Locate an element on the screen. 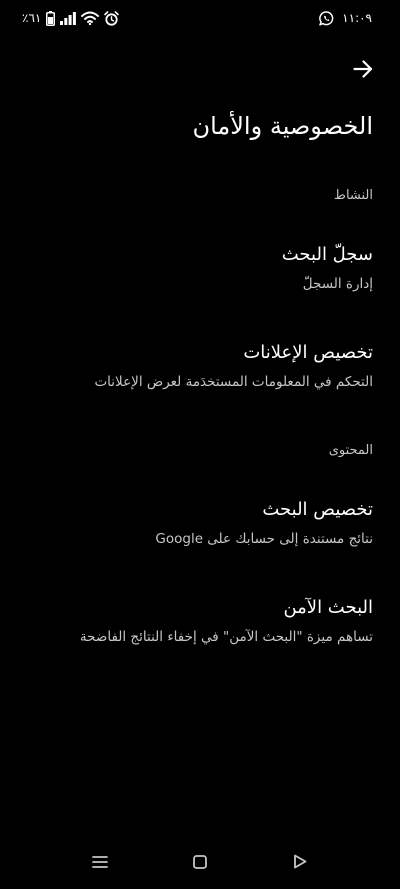  section-header-content: المحتوى is located at coordinates (350, 450).